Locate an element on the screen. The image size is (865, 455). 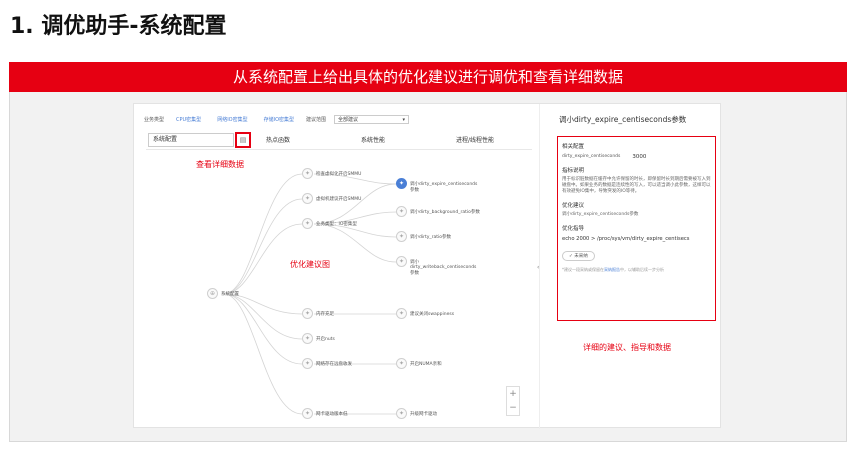
leaf-label: 调小dirty_writeback_centiseconds参数 is located at coordinates (443, 268).